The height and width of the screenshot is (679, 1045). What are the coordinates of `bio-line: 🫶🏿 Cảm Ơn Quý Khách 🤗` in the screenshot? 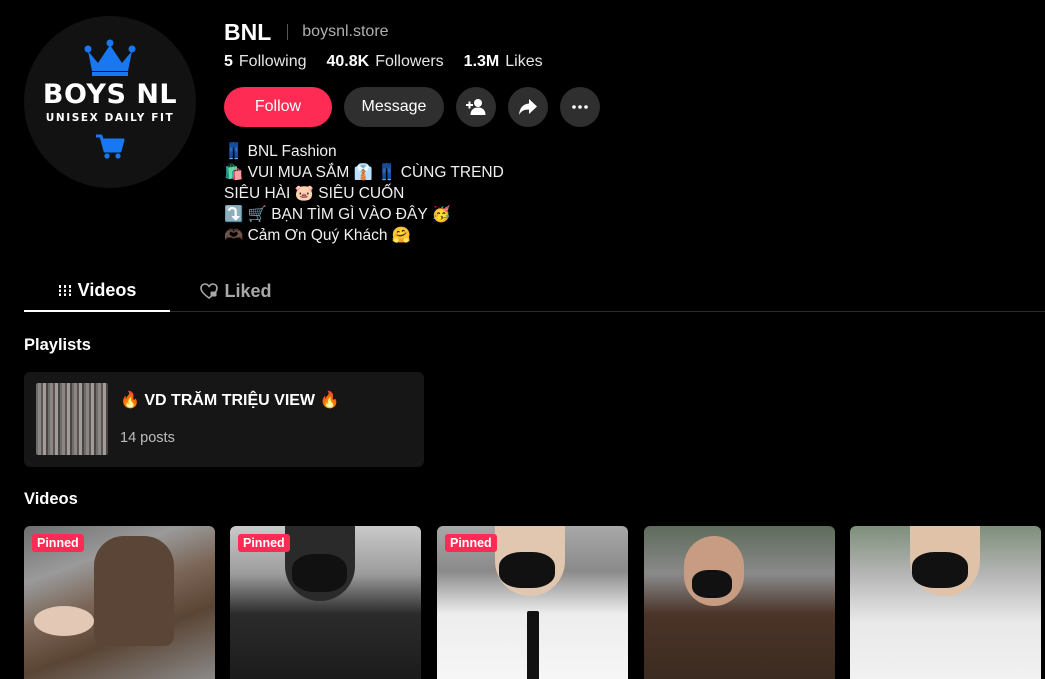 It's located at (318, 235).